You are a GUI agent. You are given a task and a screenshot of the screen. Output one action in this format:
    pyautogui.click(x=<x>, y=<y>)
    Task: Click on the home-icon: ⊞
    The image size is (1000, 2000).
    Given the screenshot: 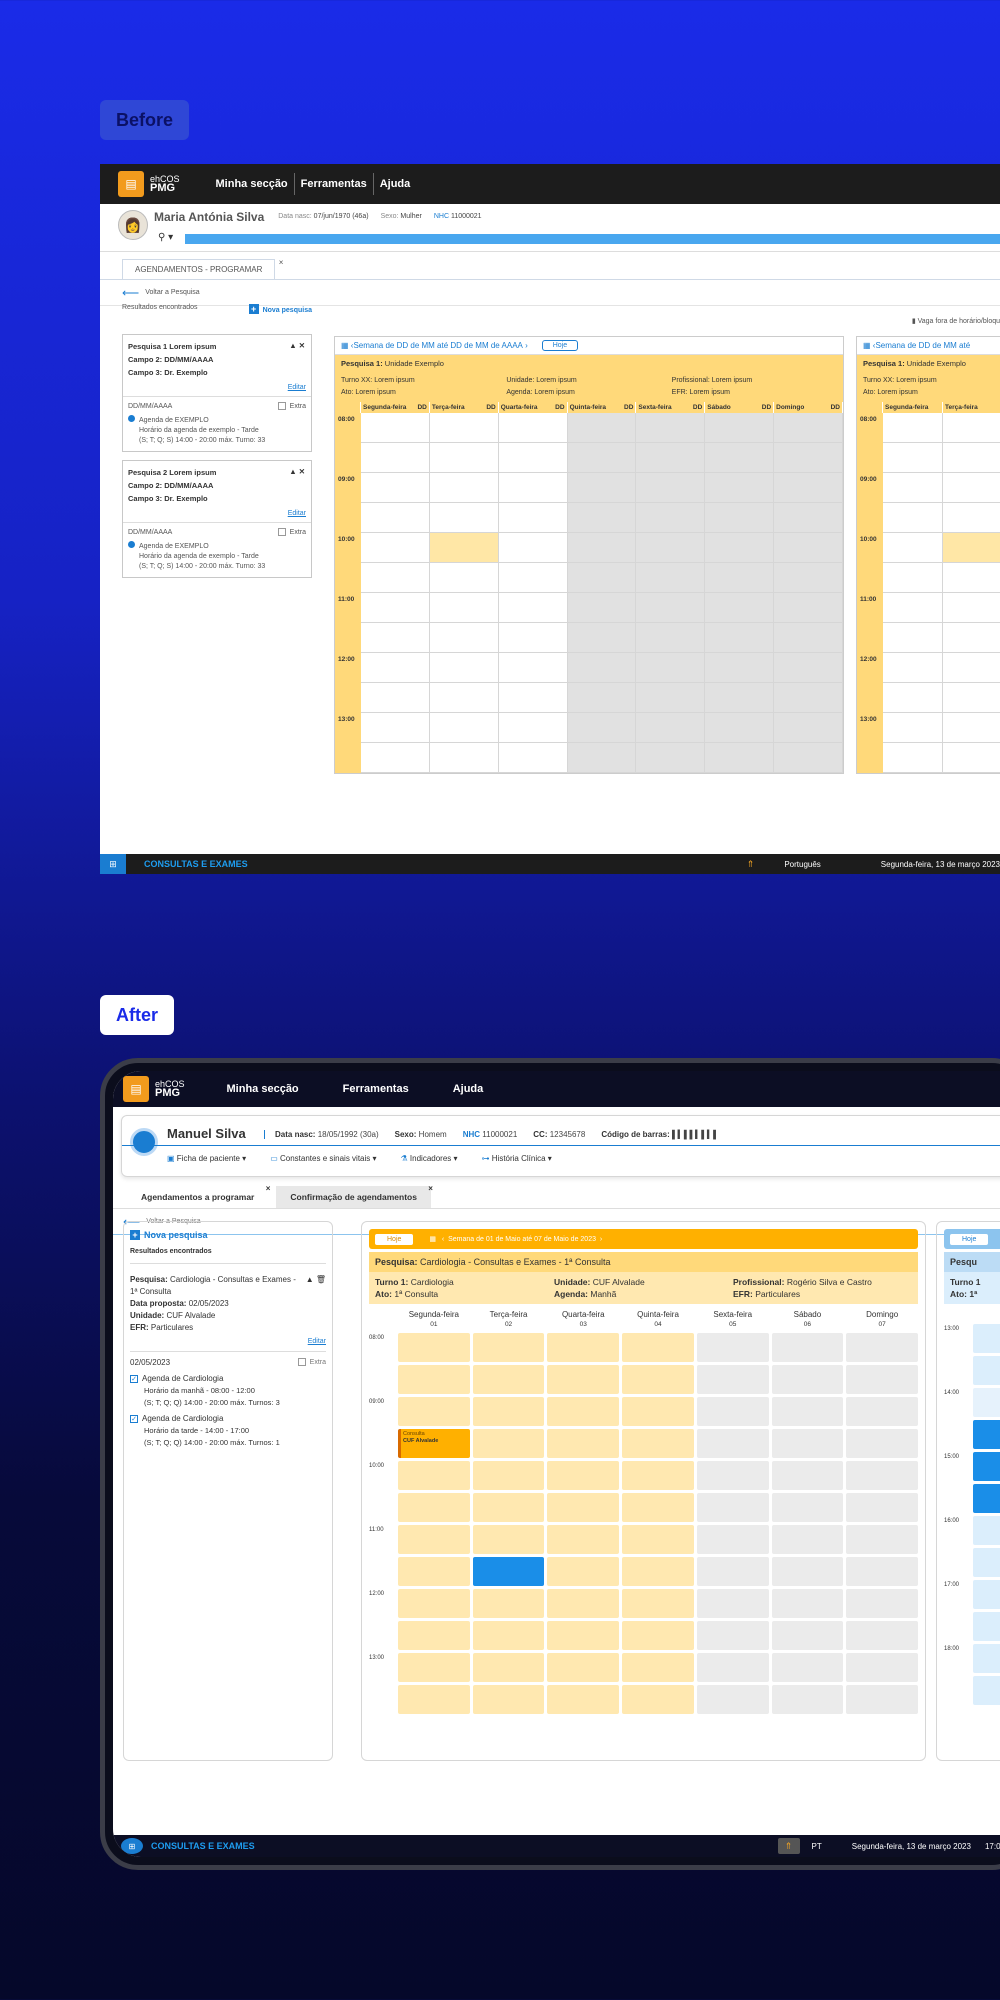 What is the action you would take?
    pyautogui.click(x=113, y=864)
    